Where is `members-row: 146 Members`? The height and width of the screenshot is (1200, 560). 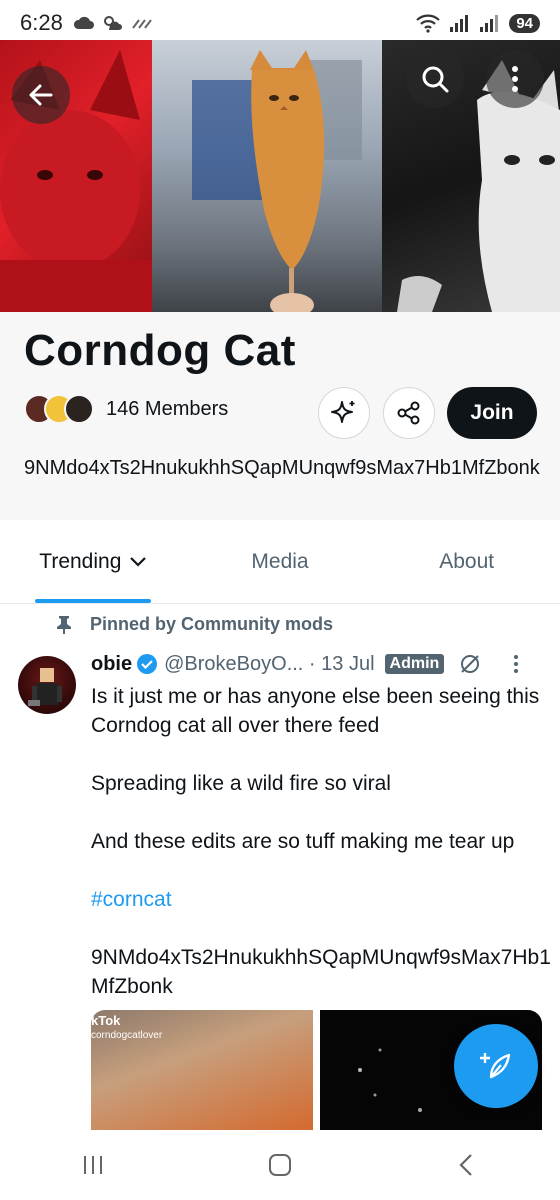
members-row: 146 Members is located at coordinates (126, 409).